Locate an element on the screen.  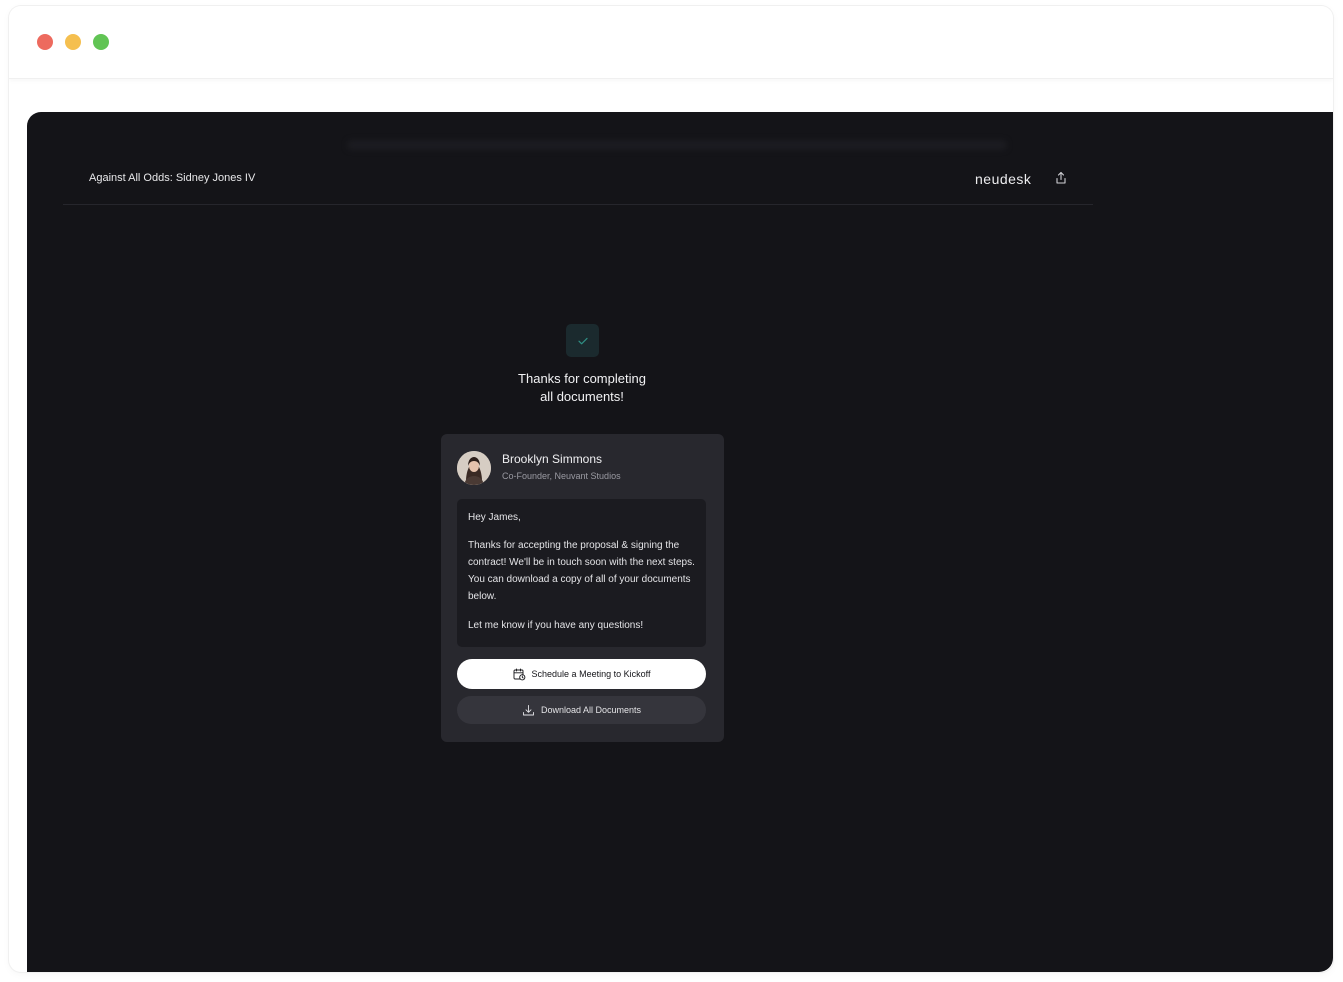
calendar-clock-icon is located at coordinates (519, 674).